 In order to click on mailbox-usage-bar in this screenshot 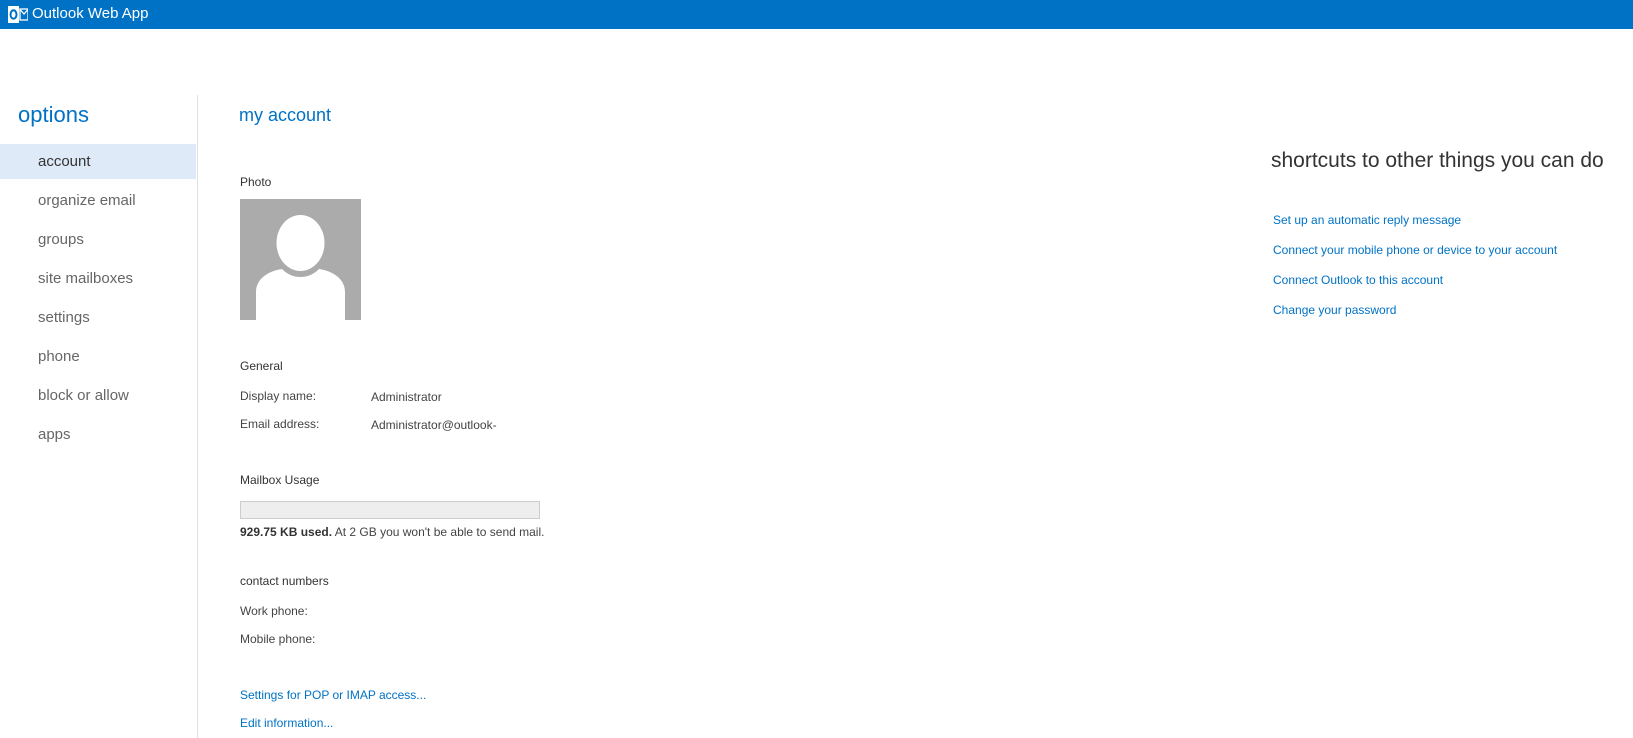, I will do `click(390, 510)`.